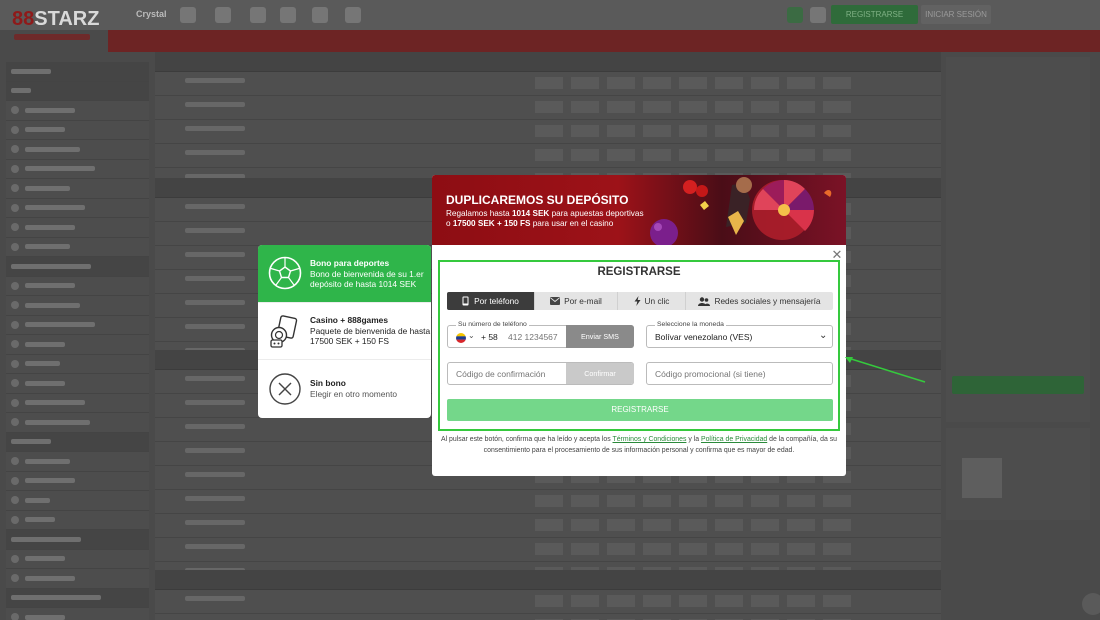 This screenshot has height=620, width=1100. I want to click on envelope-icon, so click(555, 301).